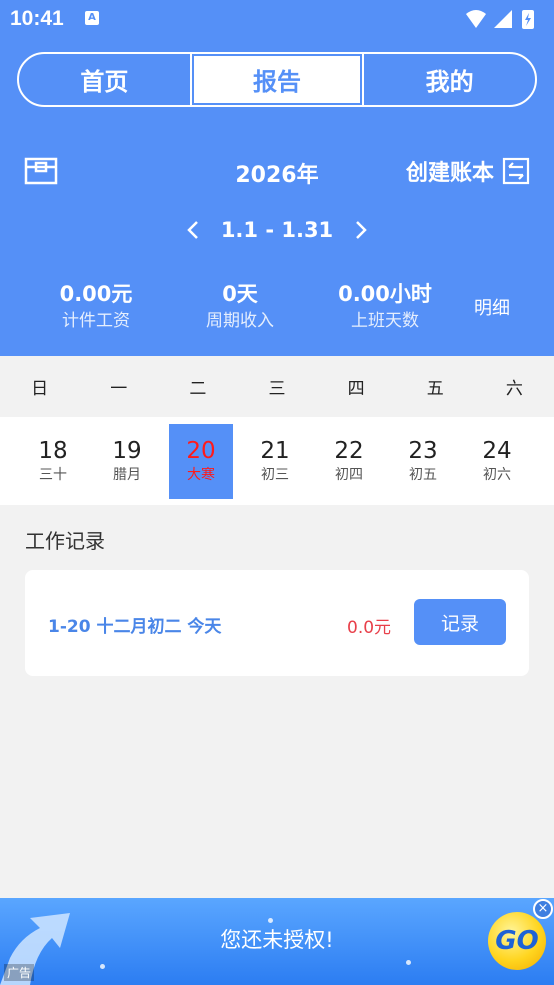 This screenshot has height=985, width=554. I want to click on weekday-label: 二, so click(198, 389).